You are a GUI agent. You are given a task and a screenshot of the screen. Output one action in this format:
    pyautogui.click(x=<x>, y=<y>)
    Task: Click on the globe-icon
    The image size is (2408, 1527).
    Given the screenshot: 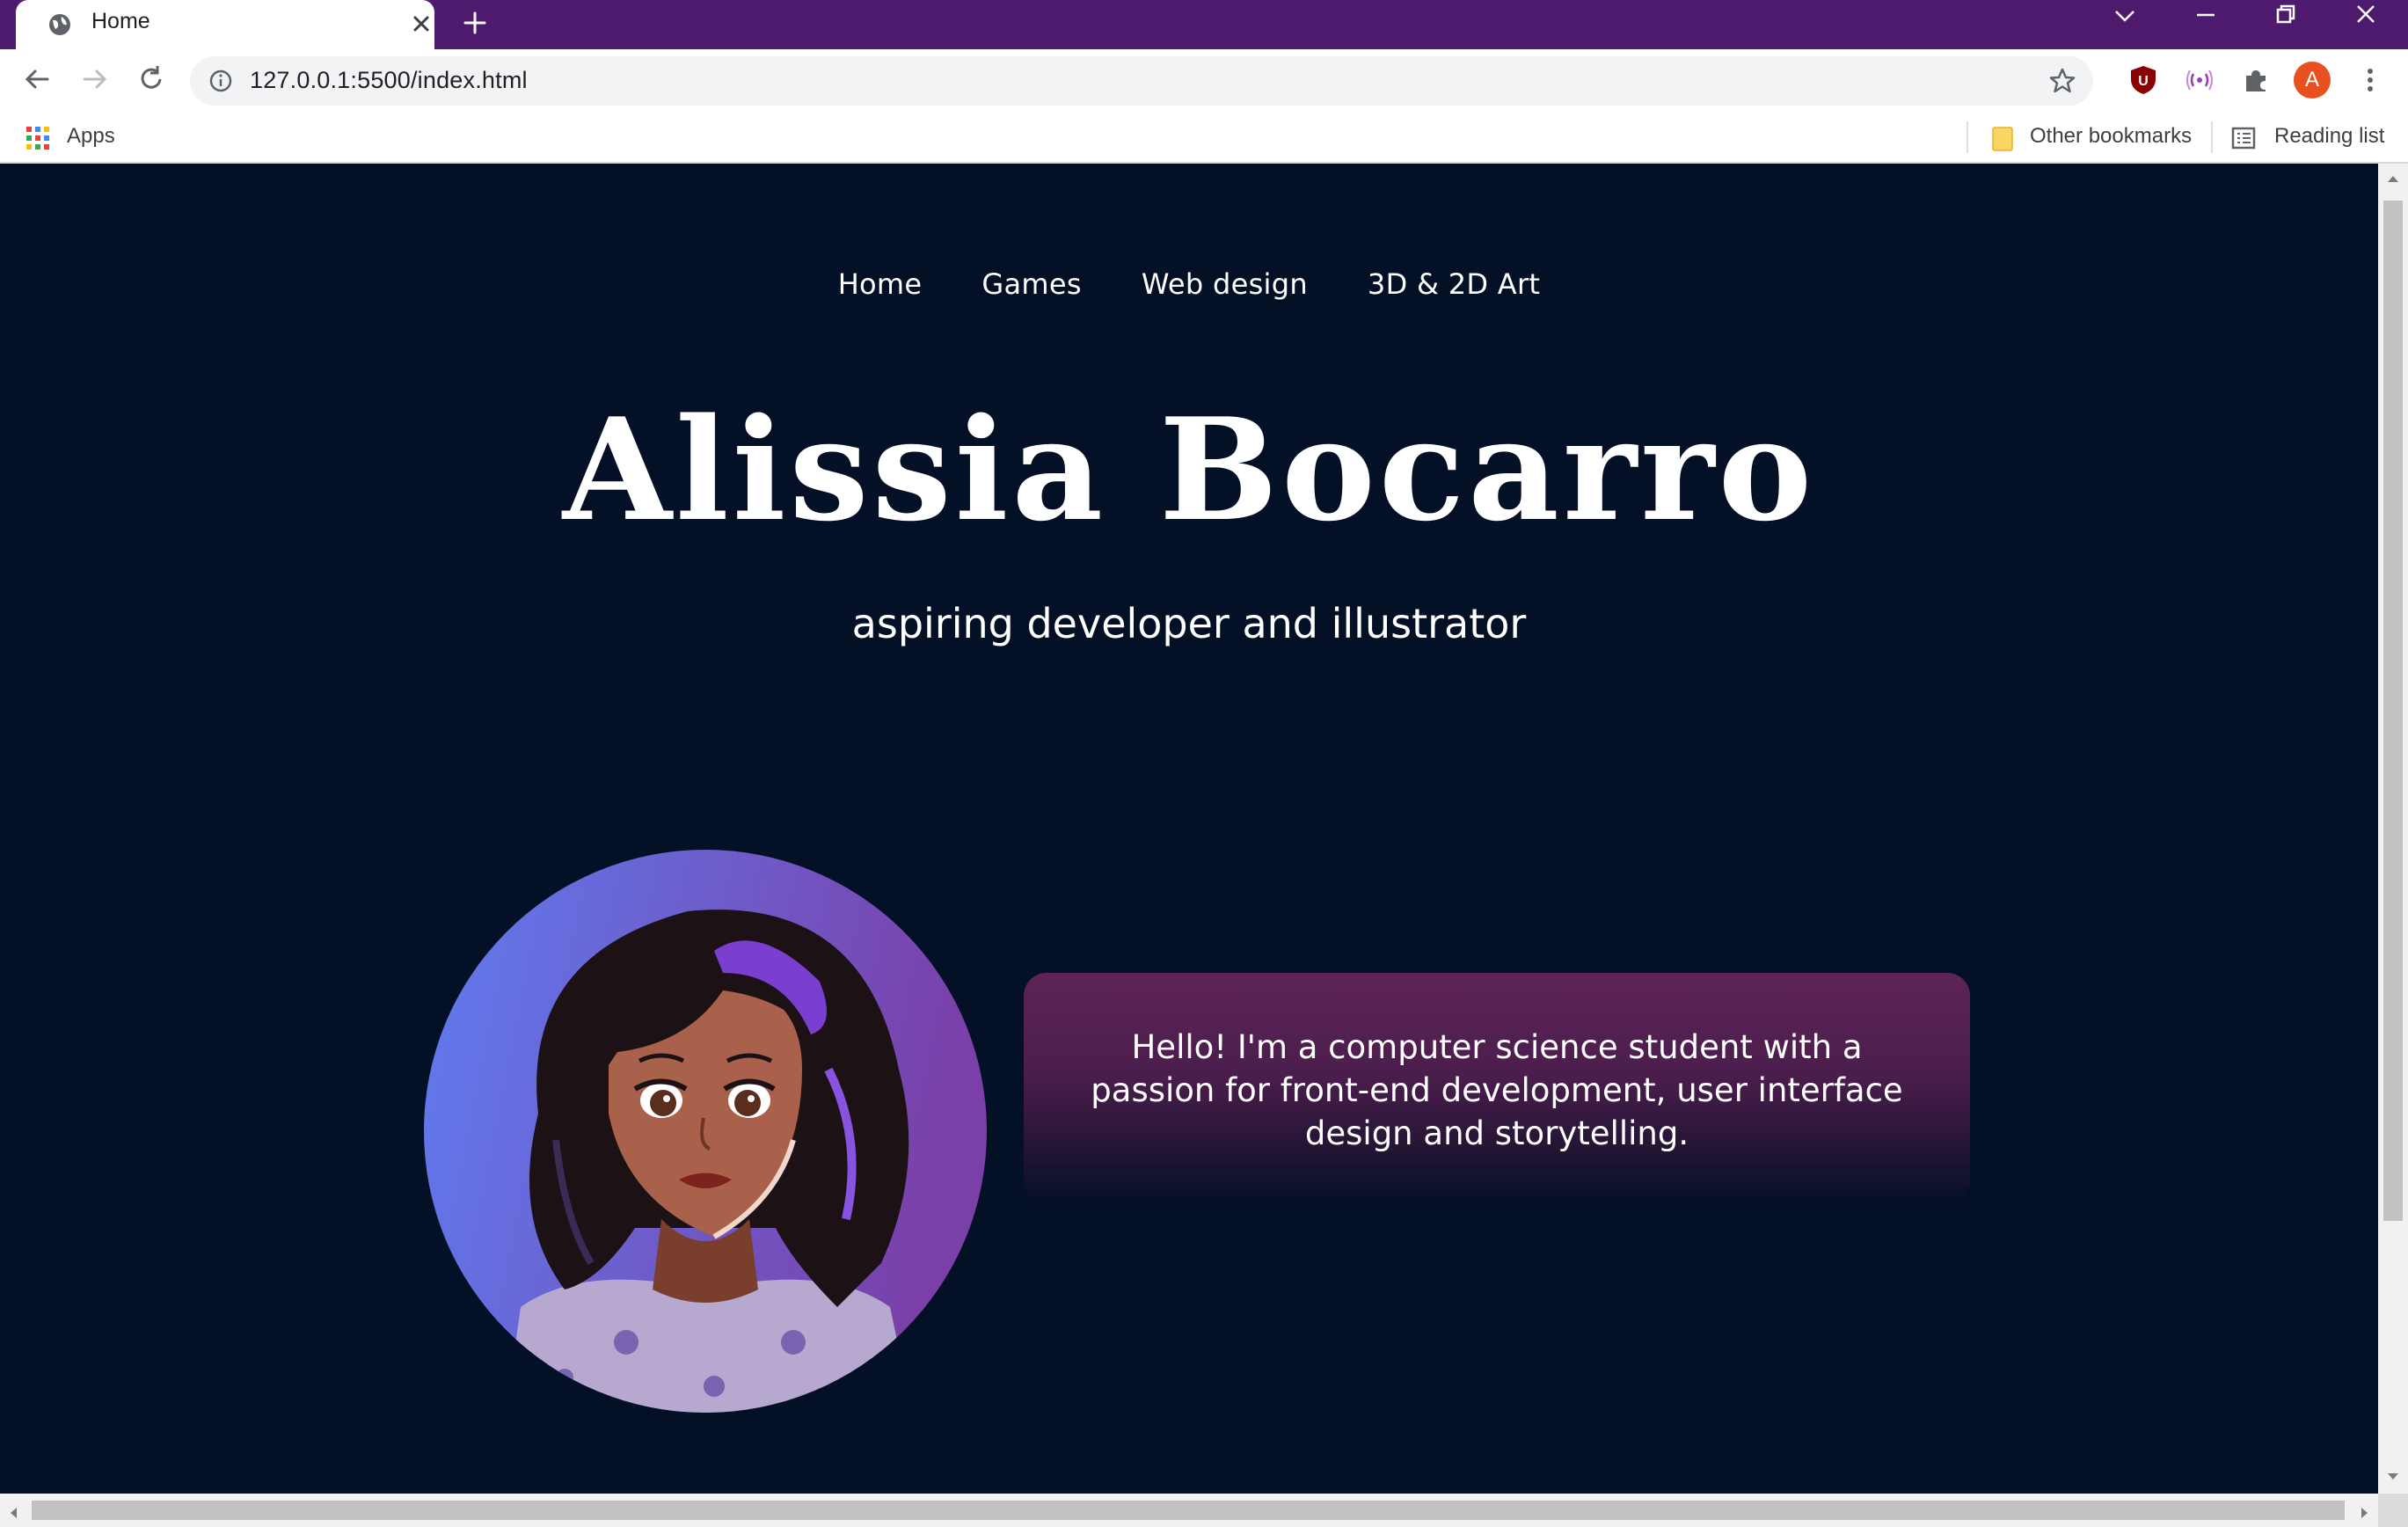 What is the action you would take?
    pyautogui.click(x=59, y=24)
    